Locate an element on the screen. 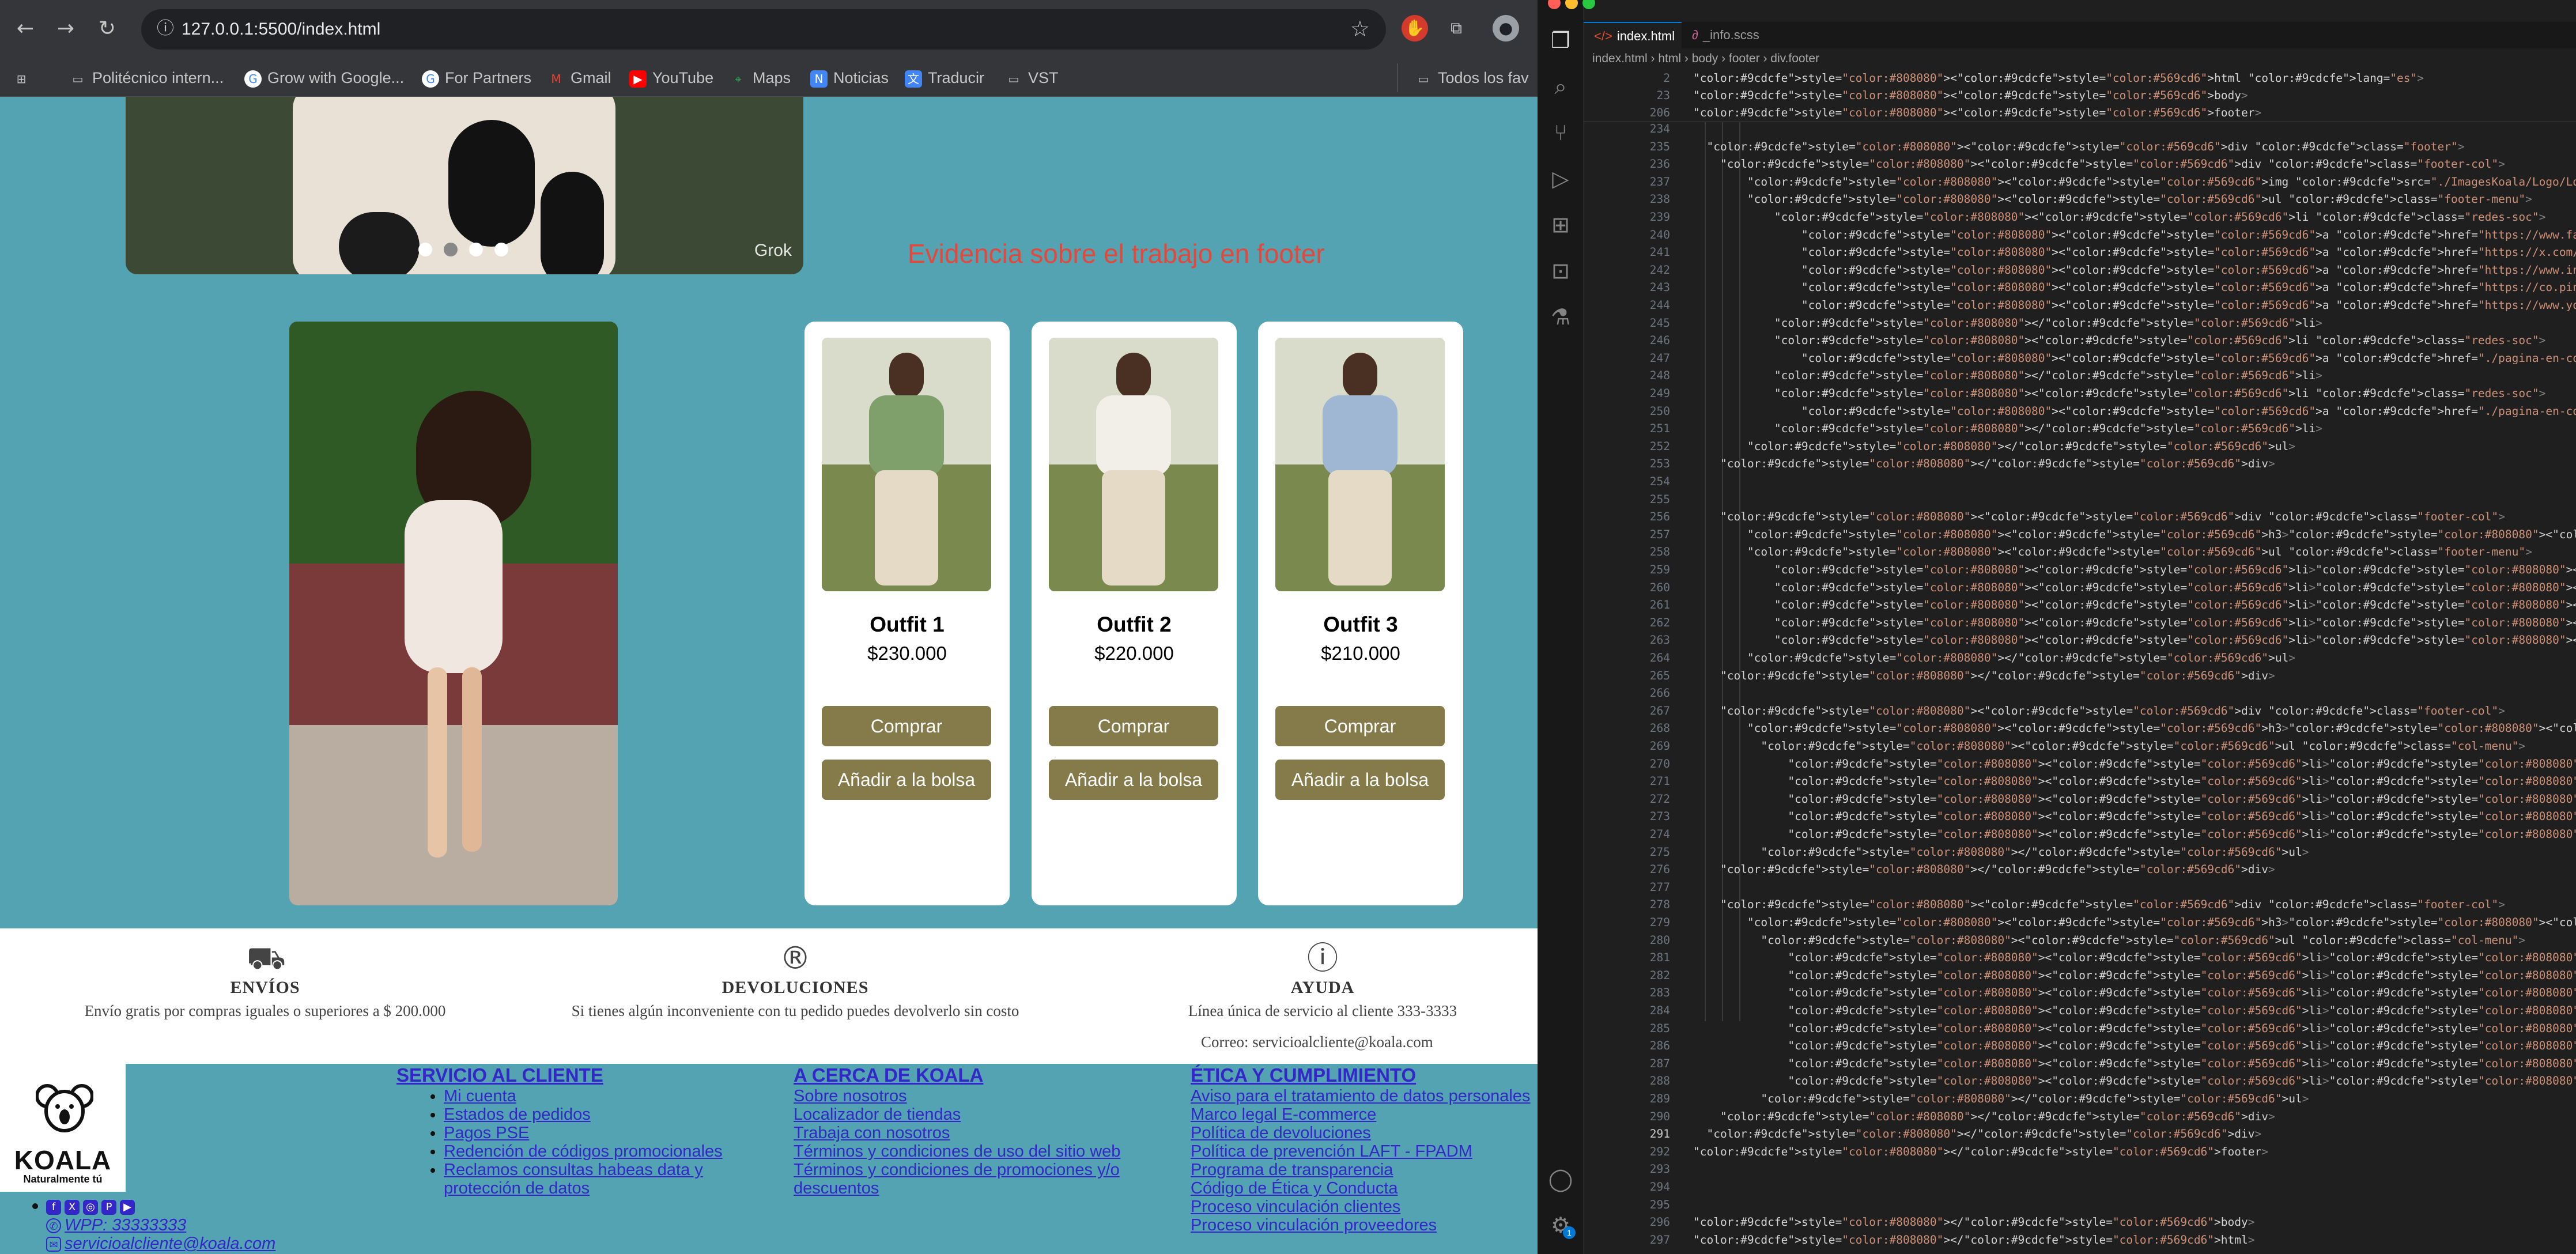  footer-col-title: A CERCA DE KOALA is located at coordinates (972, 1075).